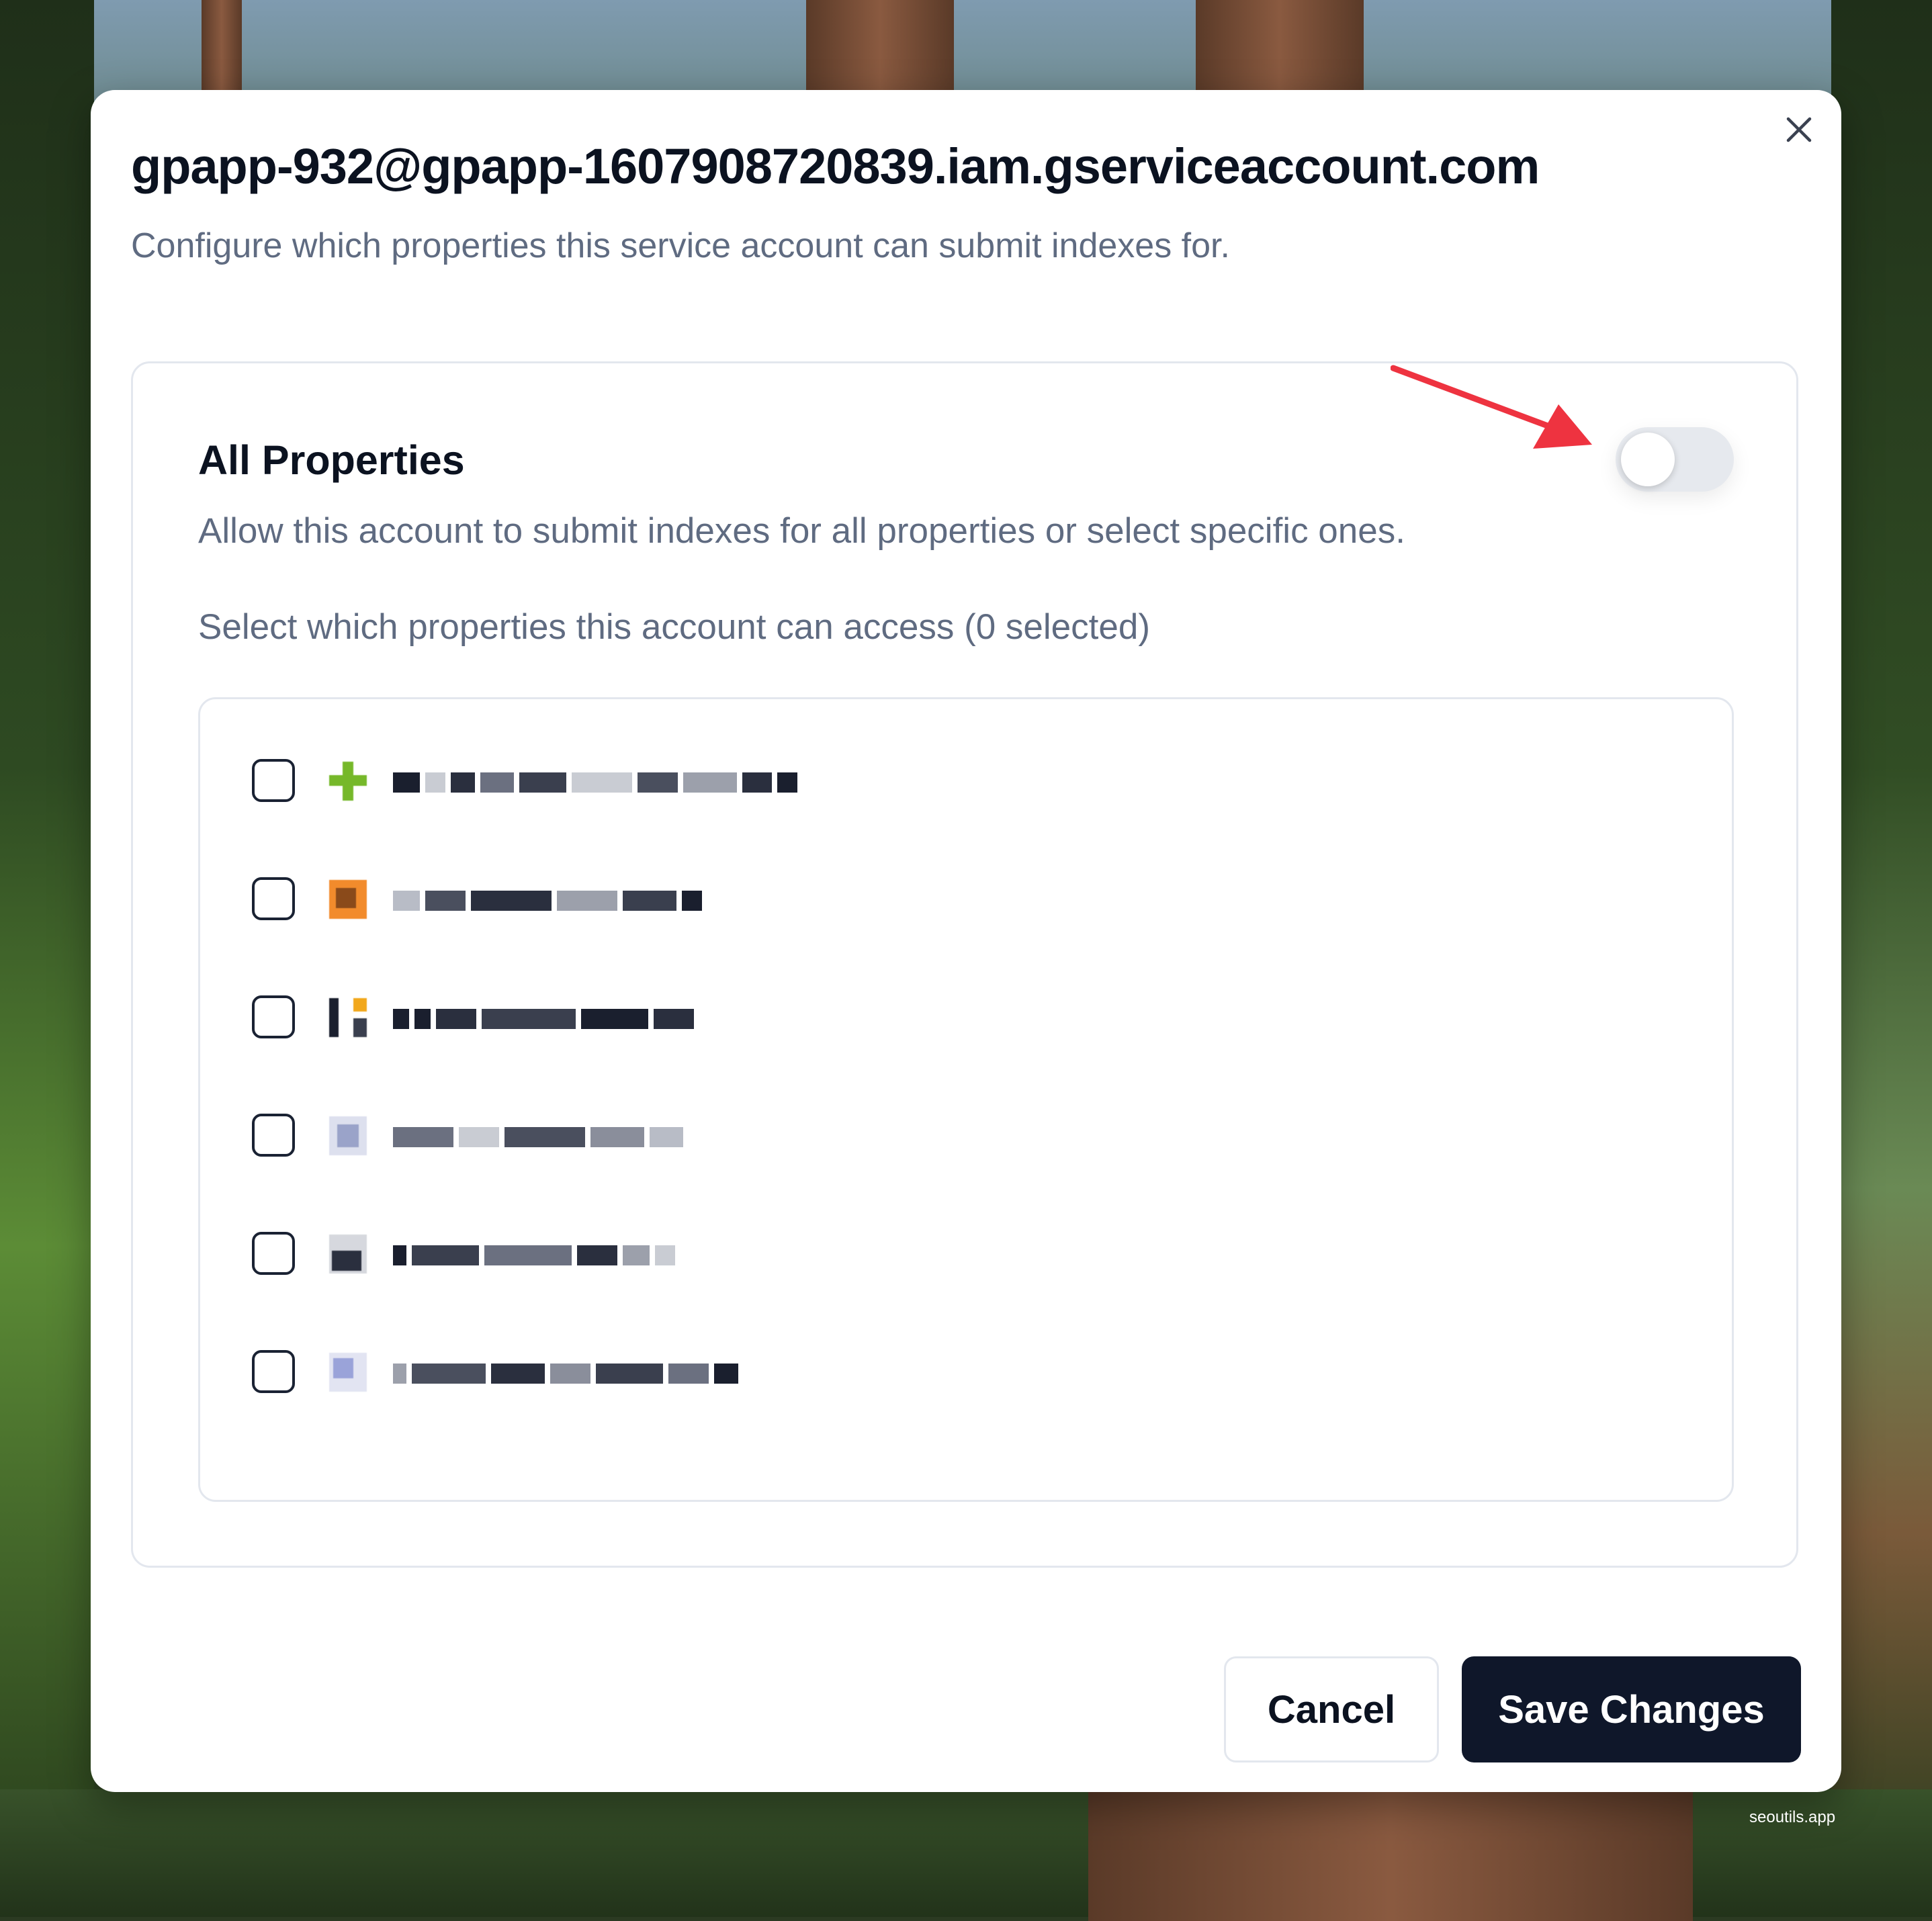 The image size is (1932, 1921). What do you see at coordinates (1793, 1817) in the screenshot?
I see `watermark: seoutils.app` at bounding box center [1793, 1817].